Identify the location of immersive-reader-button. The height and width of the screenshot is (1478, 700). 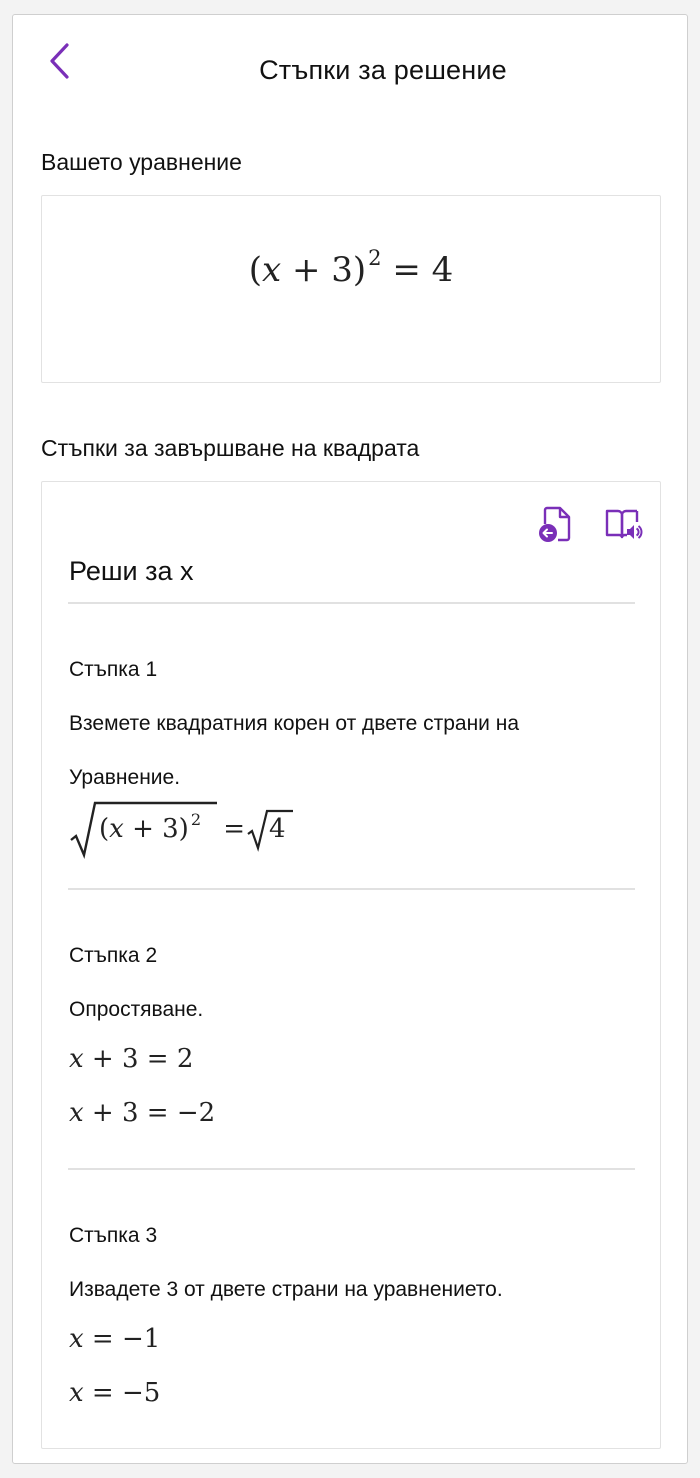
(623, 524).